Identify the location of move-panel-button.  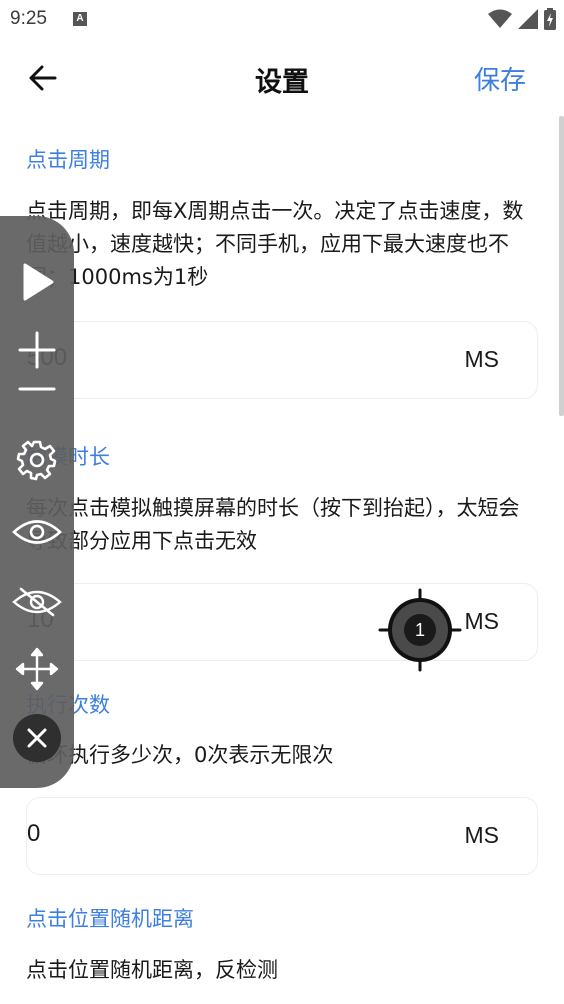
(37, 669).